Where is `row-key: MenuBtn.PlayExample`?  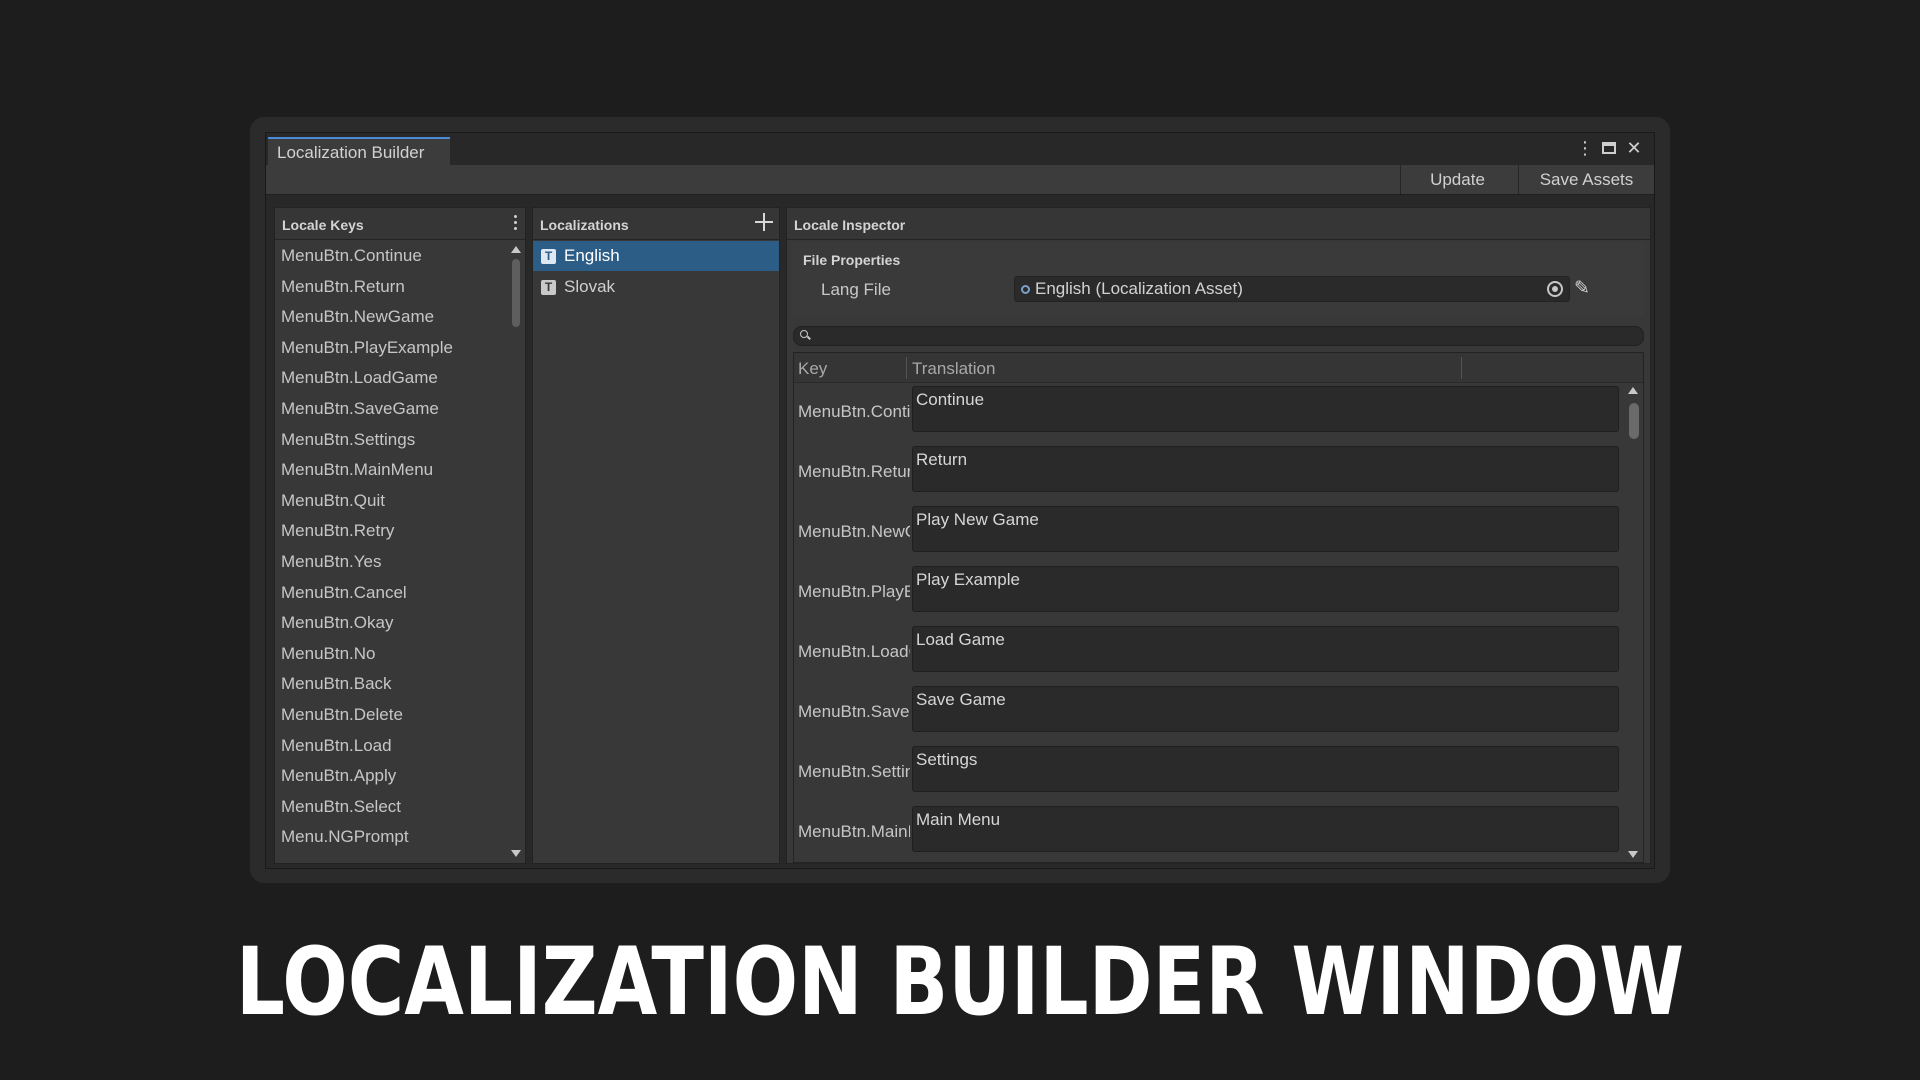 row-key: MenuBtn.PlayExample is located at coordinates (854, 591).